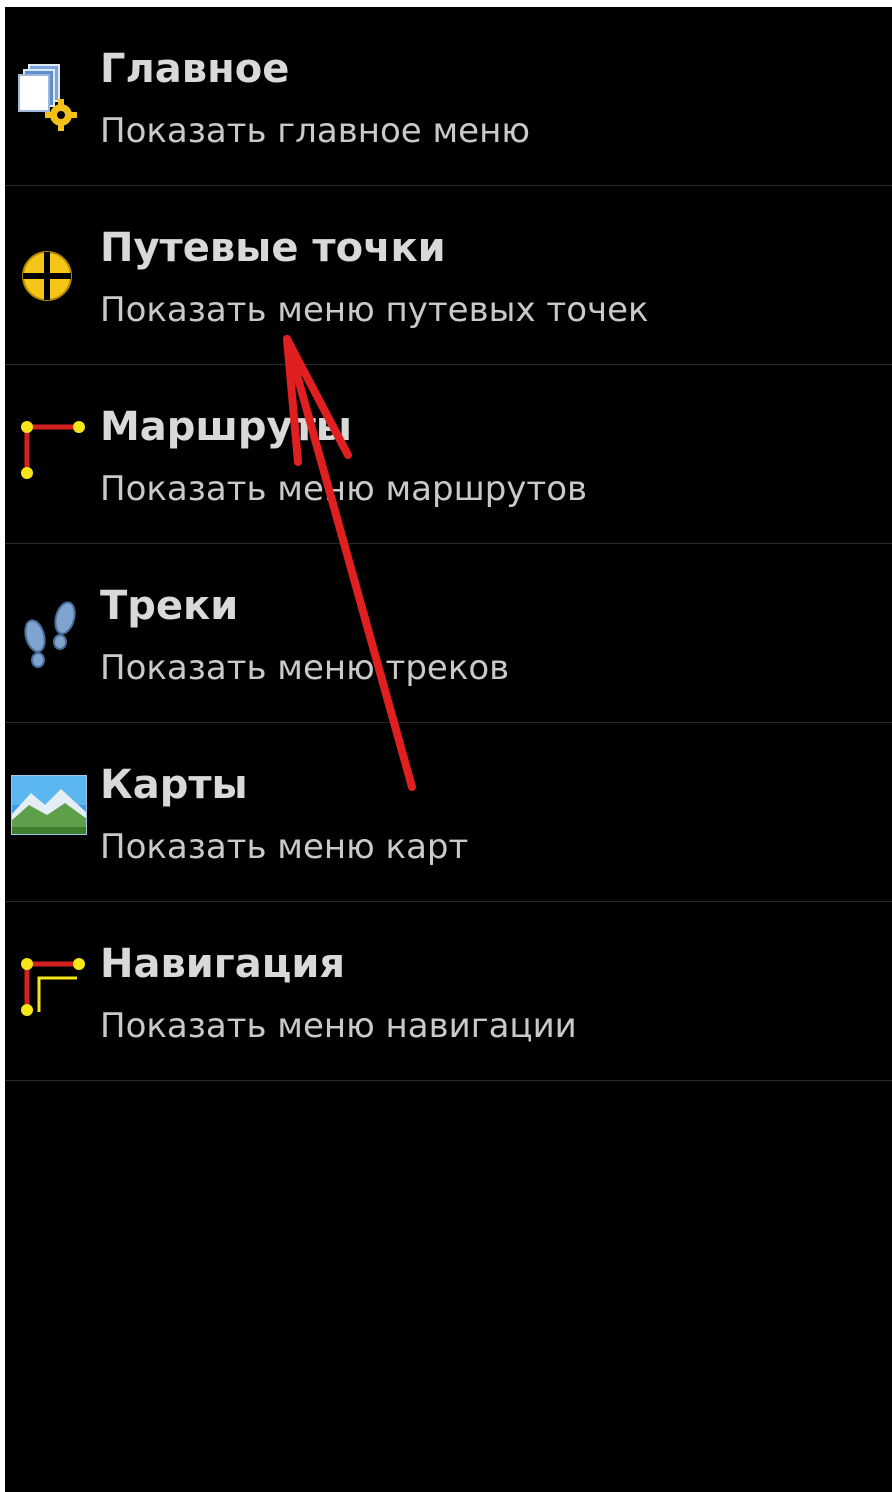  Describe the element at coordinates (315, 131) in the screenshot. I see `menu-item-subtitle: Показать главное меню` at that location.